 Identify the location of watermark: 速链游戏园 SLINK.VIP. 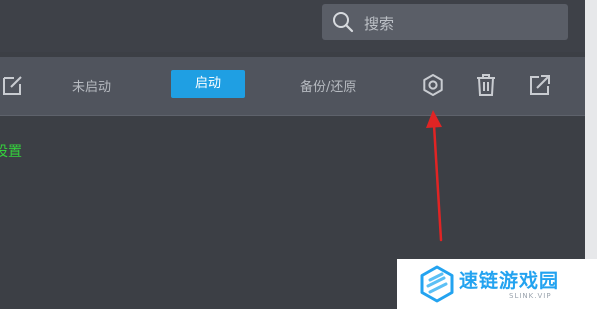
(497, 284).